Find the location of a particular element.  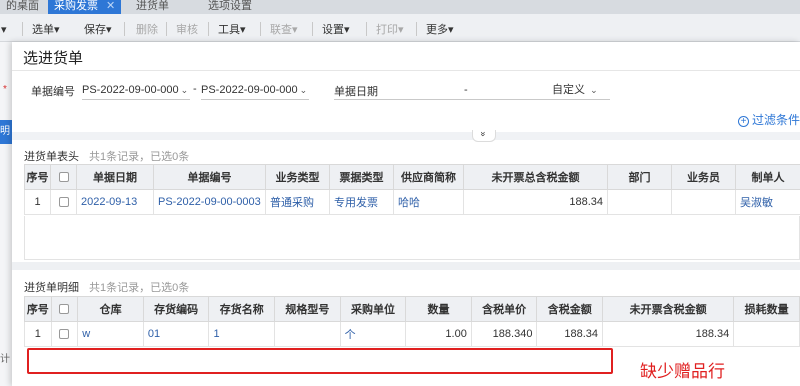

column-header: 制单人 is located at coordinates (767, 177).